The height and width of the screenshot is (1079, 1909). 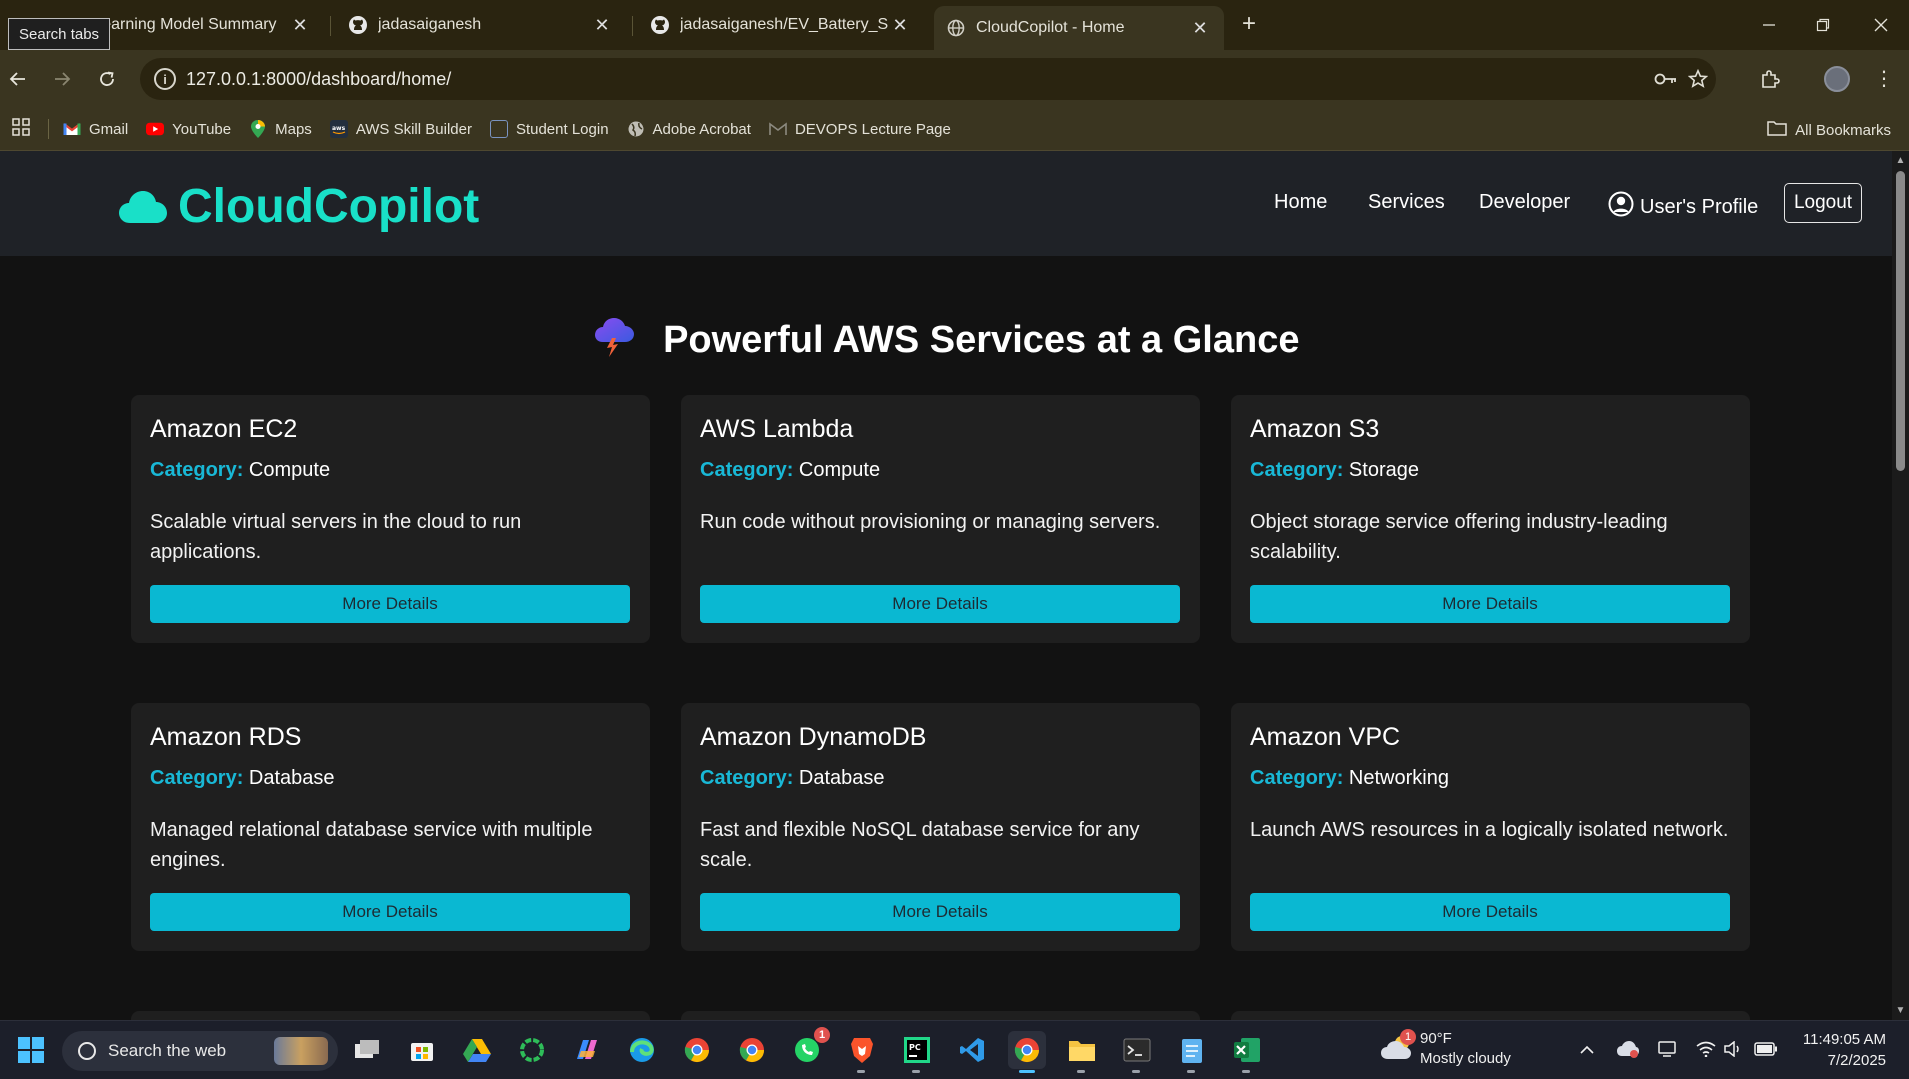 I want to click on chrome-active-icon, so click(x=1027, y=1052).